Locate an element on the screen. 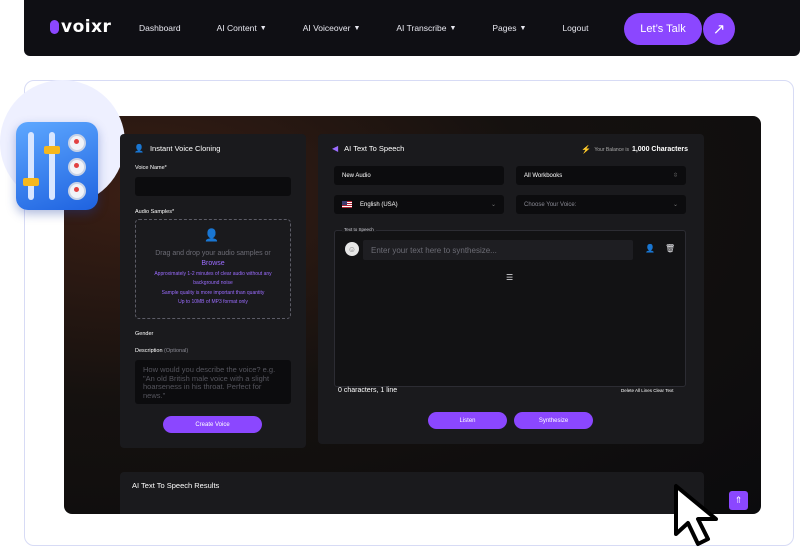 Image resolution: width=800 pixels, height=548 pixels. select-arrows-icon: ⇳ is located at coordinates (675, 176).